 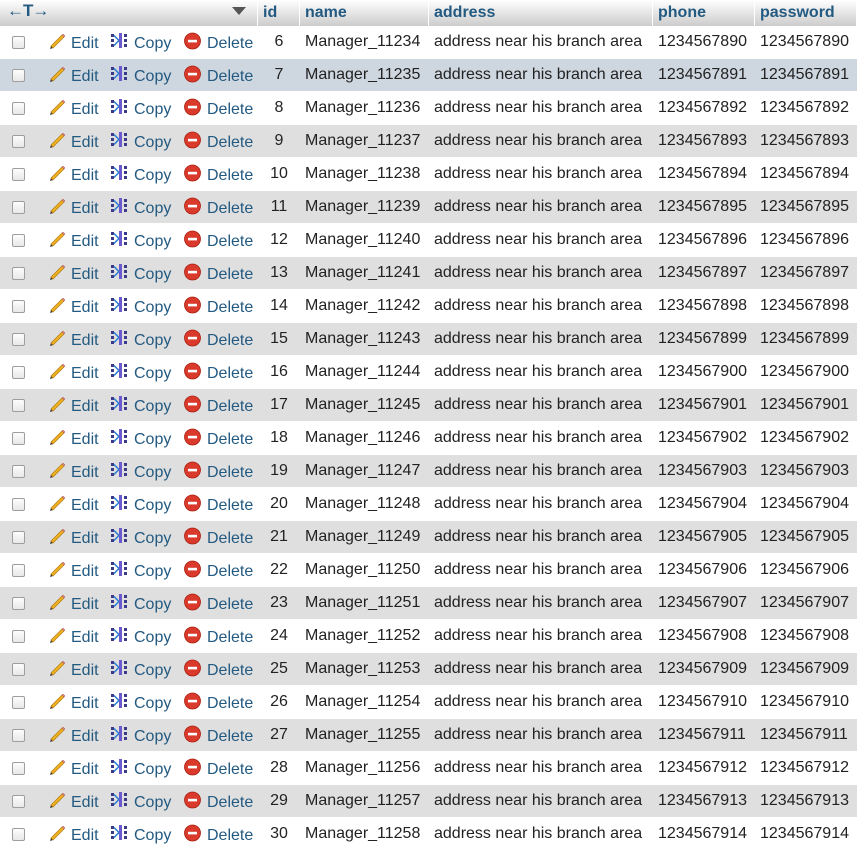 I want to click on cell-phone: 1234567897, so click(x=704, y=273).